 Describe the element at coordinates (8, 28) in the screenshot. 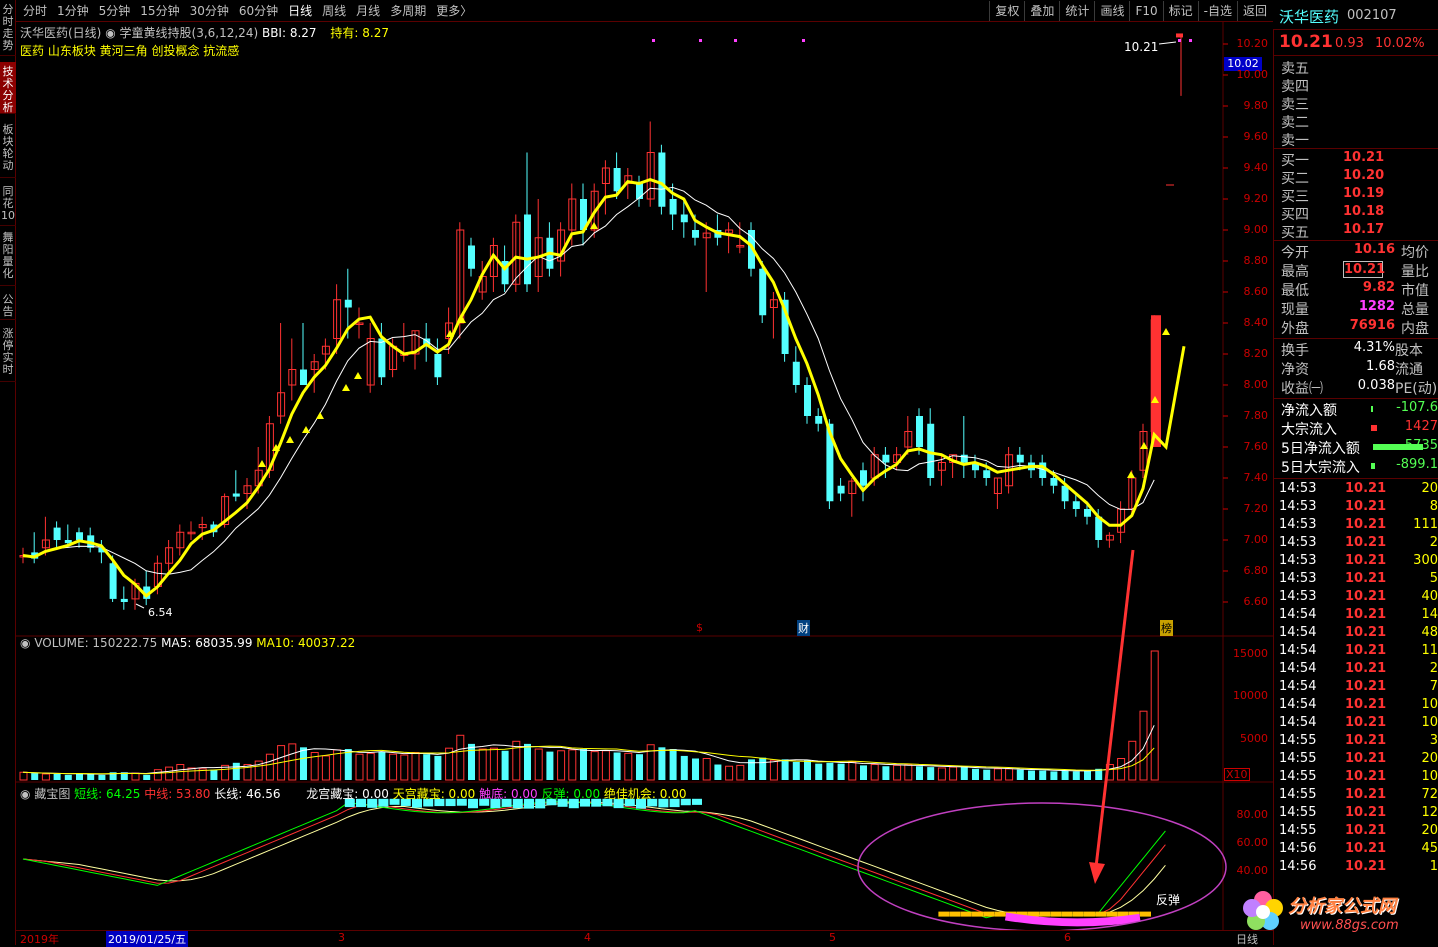

I see `left-tab: 分时走势` at that location.